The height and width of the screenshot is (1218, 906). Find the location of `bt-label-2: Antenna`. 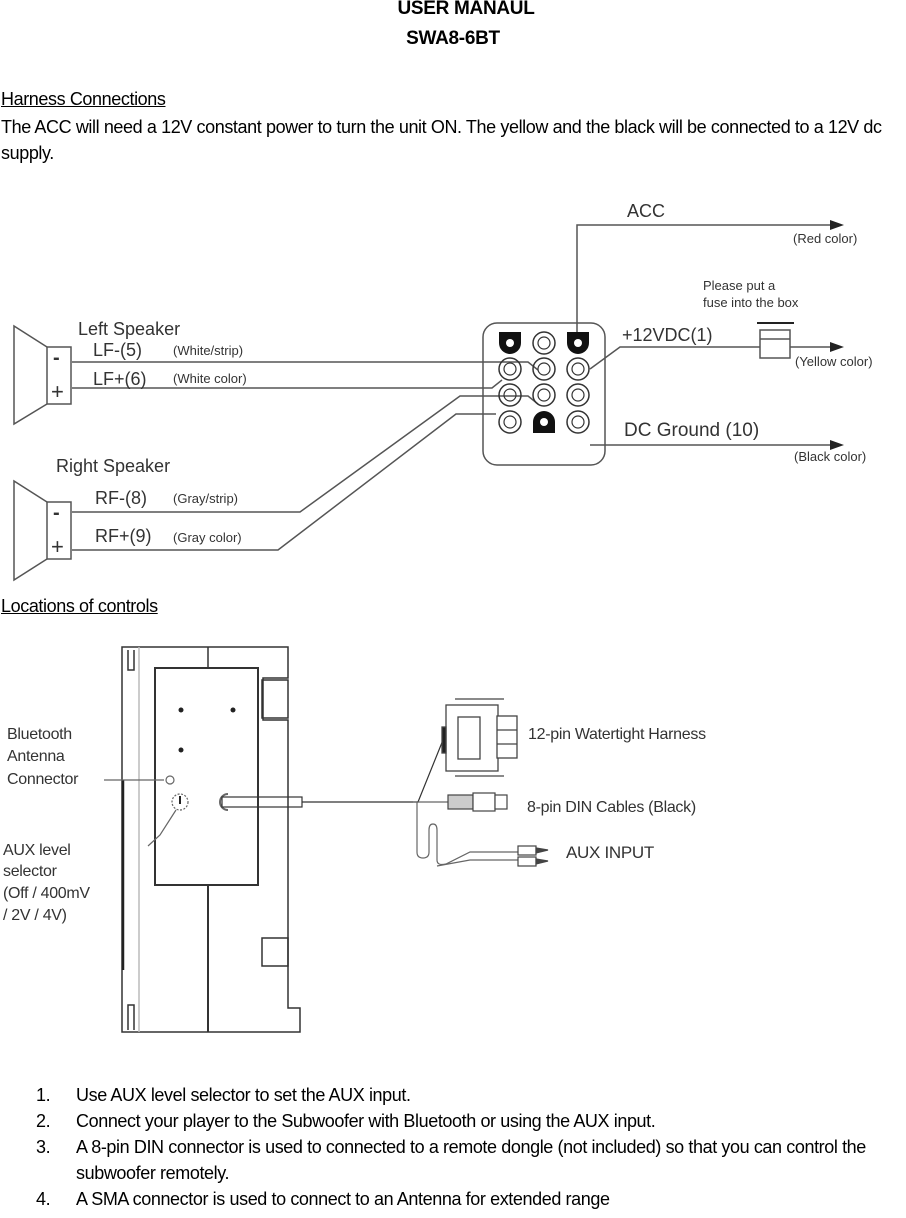

bt-label-2: Antenna is located at coordinates (36, 756).